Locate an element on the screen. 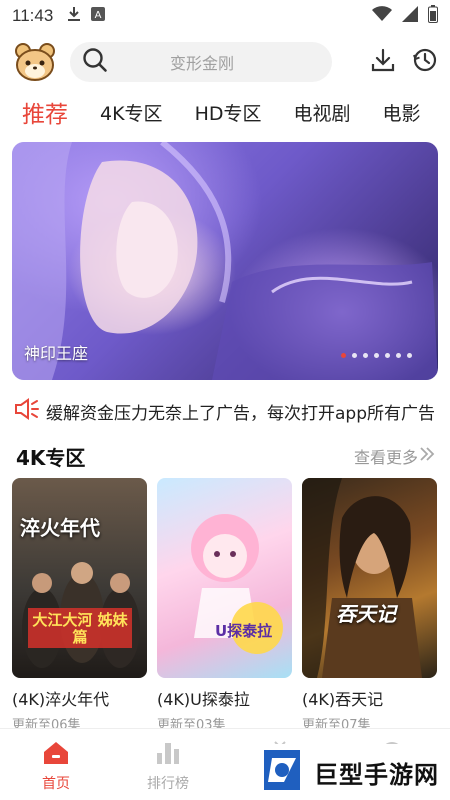 This screenshot has width=450, height=800. carousel-indicator is located at coordinates (376, 355).